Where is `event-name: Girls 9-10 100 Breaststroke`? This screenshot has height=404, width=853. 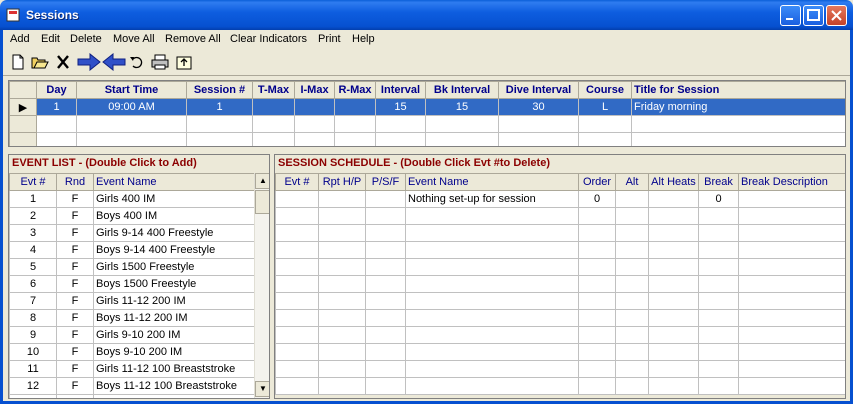
event-name: Girls 9-10 100 Breaststroke is located at coordinates (174, 396).